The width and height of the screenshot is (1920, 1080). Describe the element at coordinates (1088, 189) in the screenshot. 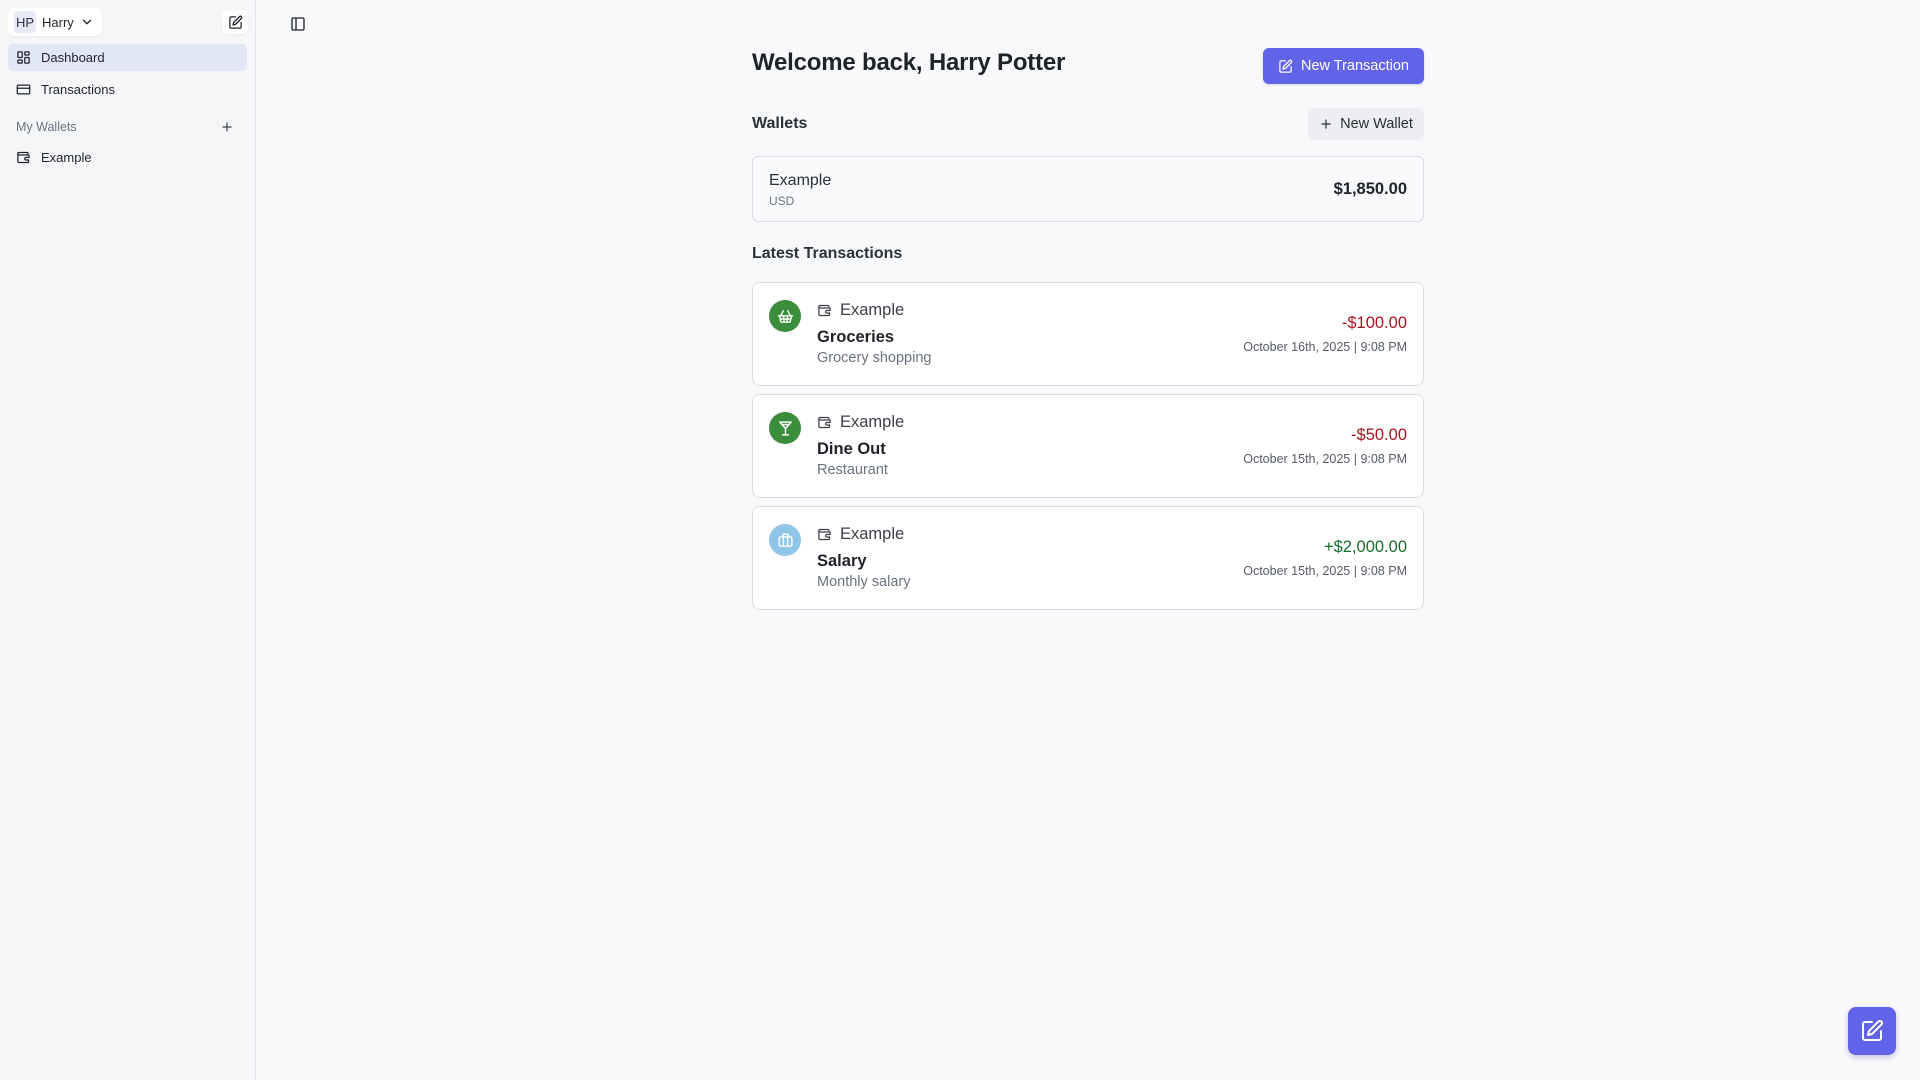

I see `wallet-card: Example USD $1,850.00` at that location.